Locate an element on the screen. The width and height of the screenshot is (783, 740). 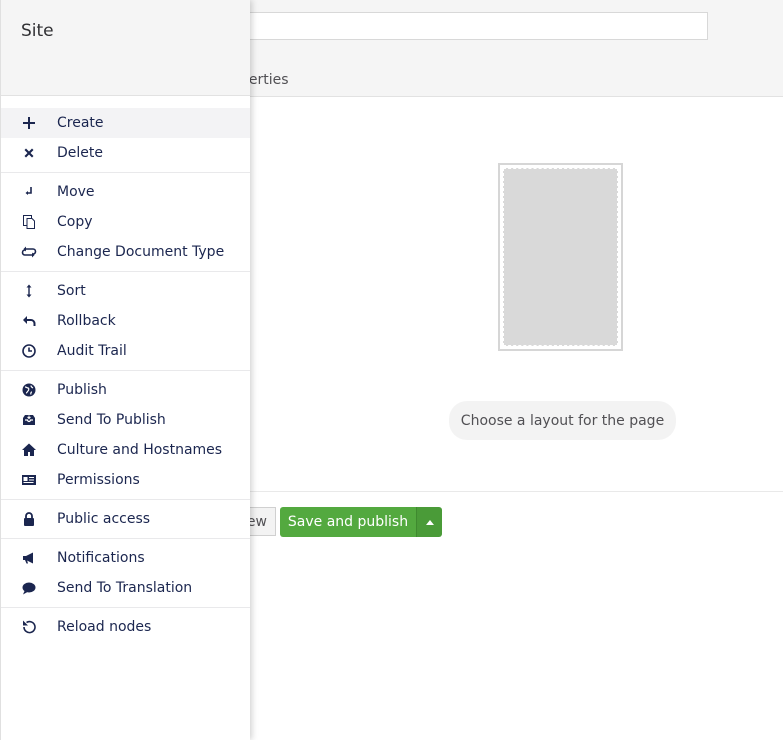
lock-icon is located at coordinates (29, 519).